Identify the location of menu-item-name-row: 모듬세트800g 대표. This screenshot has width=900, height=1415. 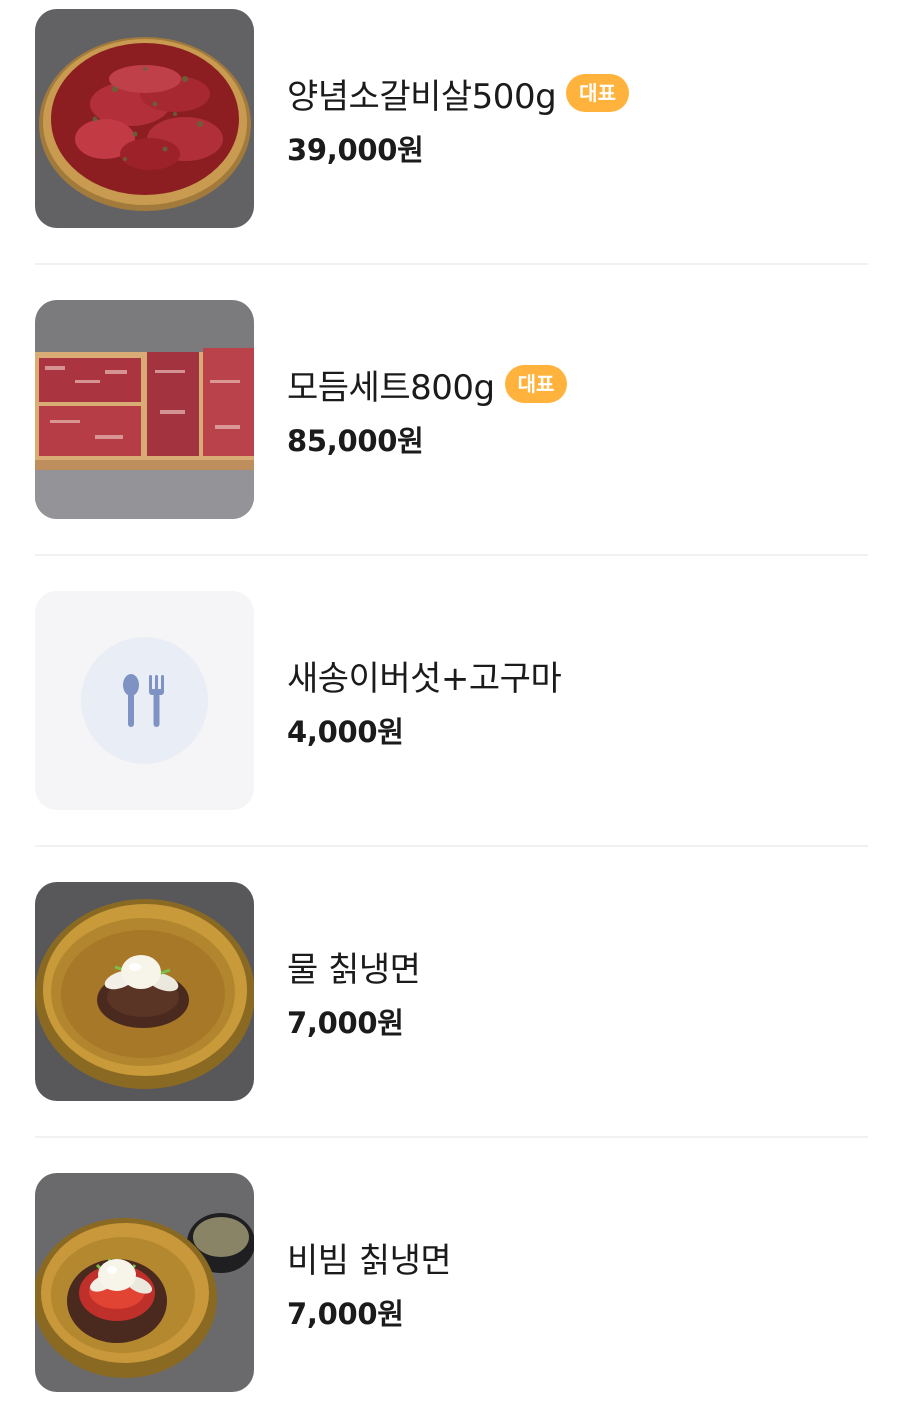
(567, 384).